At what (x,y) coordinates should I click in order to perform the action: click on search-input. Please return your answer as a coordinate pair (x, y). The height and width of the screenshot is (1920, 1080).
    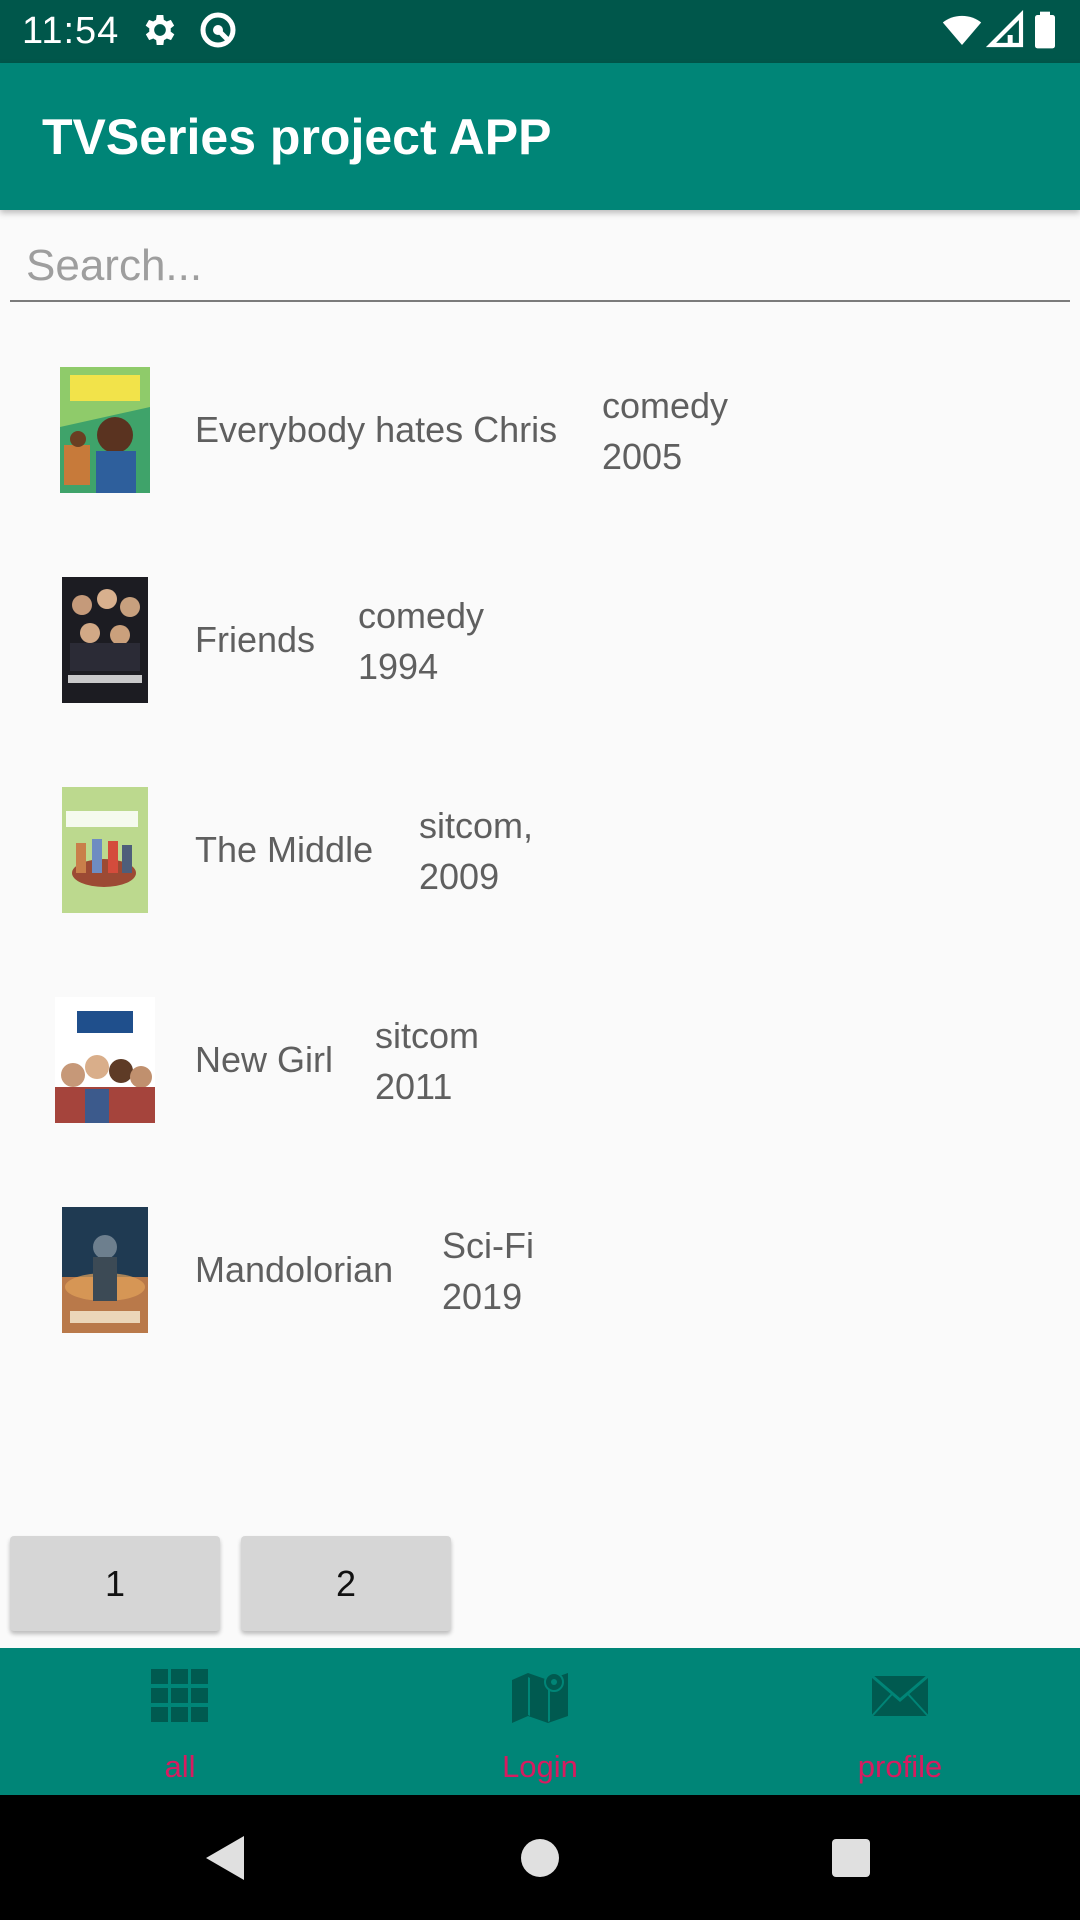
    Looking at the image, I should click on (540, 267).